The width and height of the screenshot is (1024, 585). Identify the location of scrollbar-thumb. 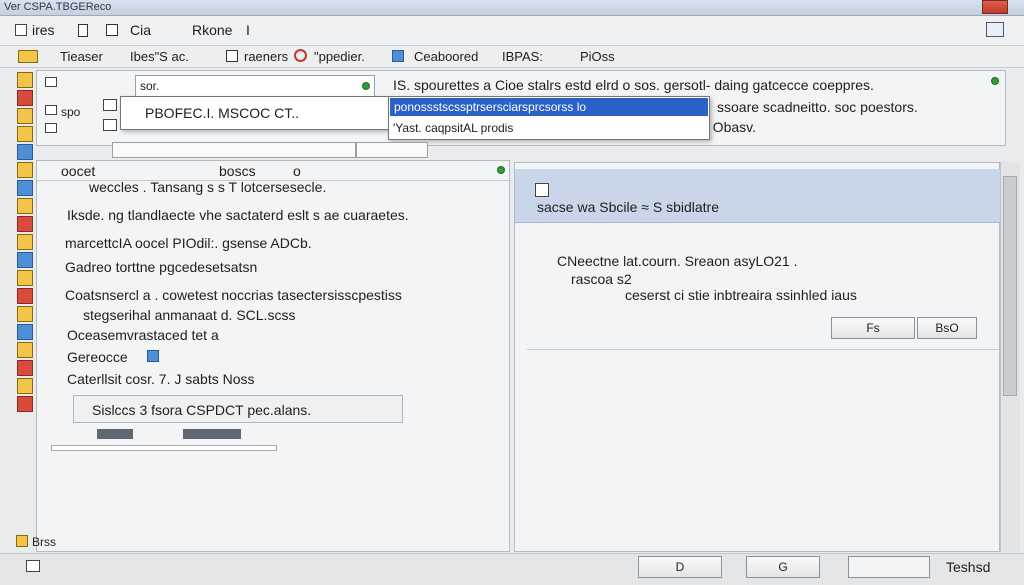
(1010, 286).